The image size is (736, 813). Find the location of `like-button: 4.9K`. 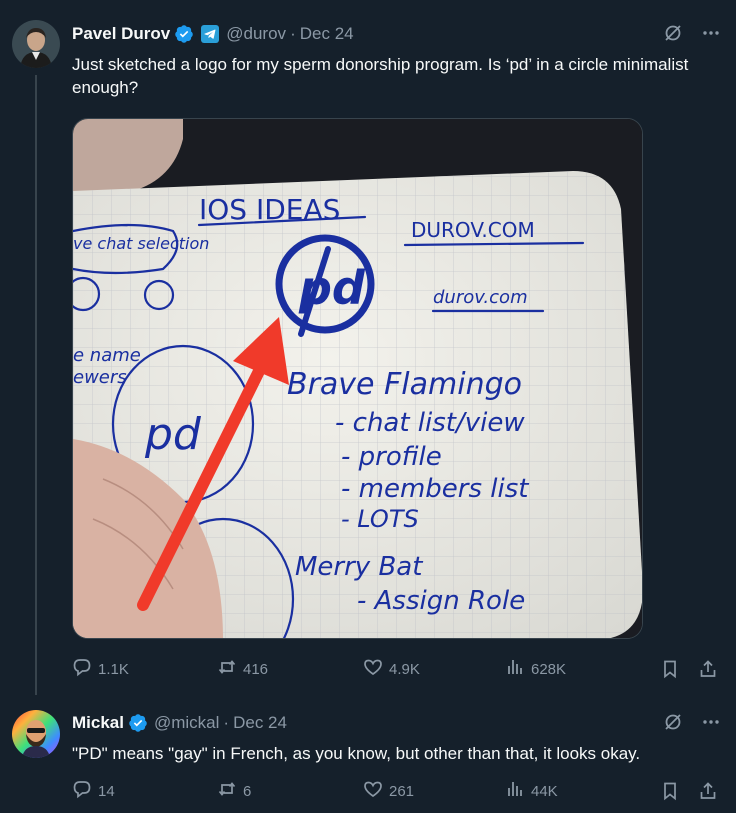

like-button: 4.9K is located at coordinates (434, 669).